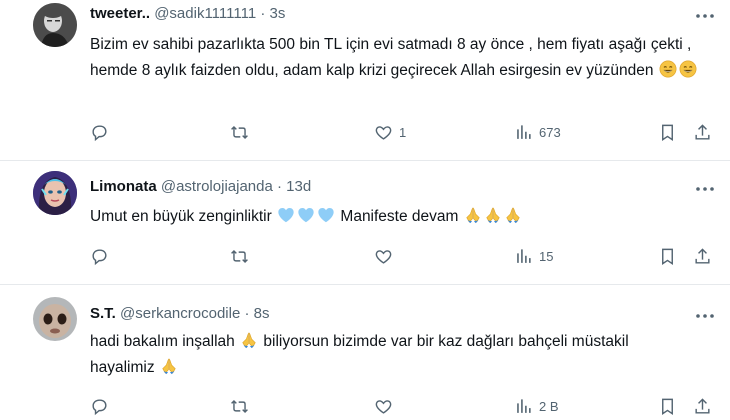 The image size is (730, 420). I want to click on timestamp: 13d, so click(298, 186).